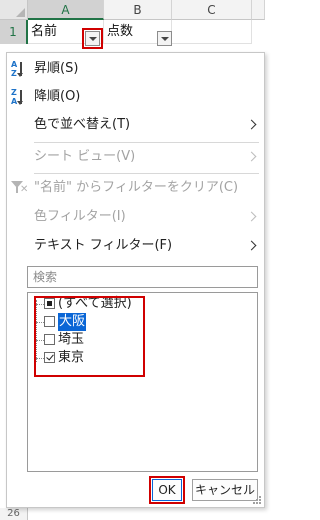 This screenshot has height=520, width=320. What do you see at coordinates (19, 188) in the screenshot?
I see `clear-filter-icon: ✕` at bounding box center [19, 188].